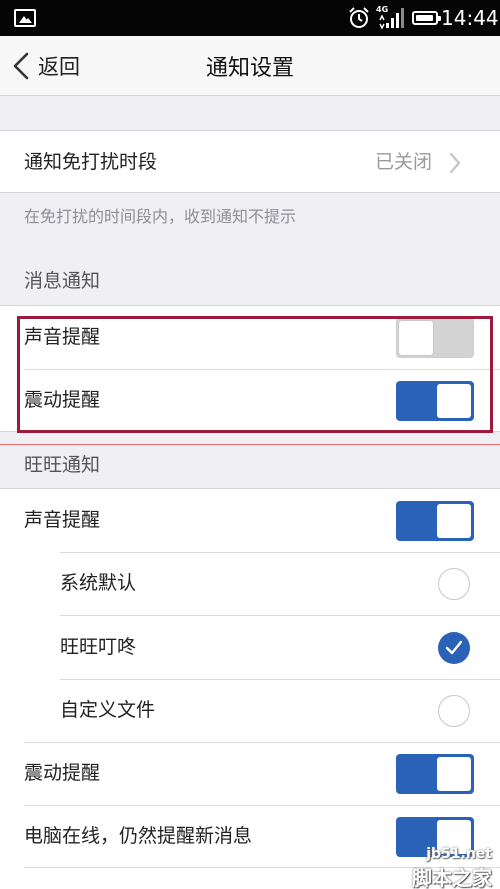 The height and width of the screenshot is (889, 500). I want to click on chevron-right-icon, so click(455, 163).